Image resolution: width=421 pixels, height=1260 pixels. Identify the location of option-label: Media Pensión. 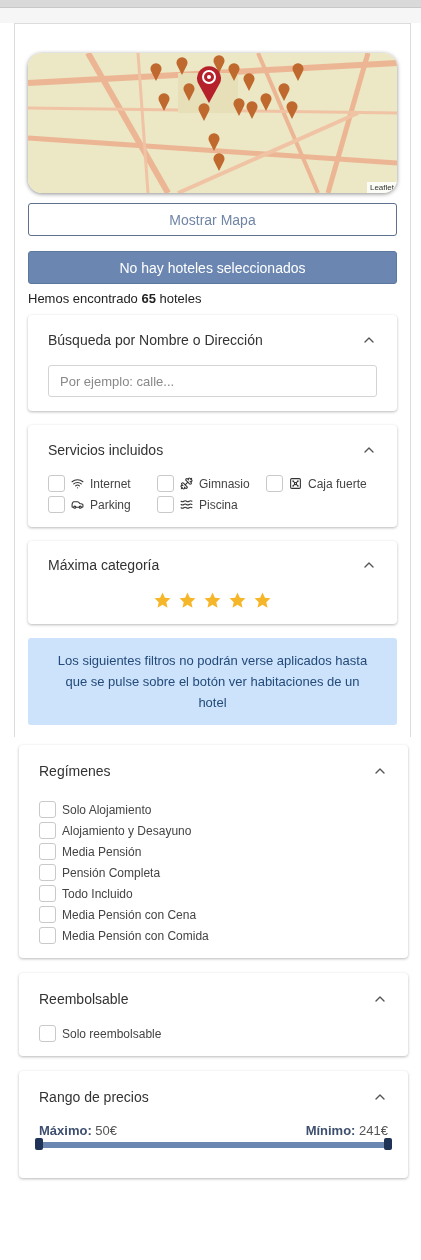
(102, 851).